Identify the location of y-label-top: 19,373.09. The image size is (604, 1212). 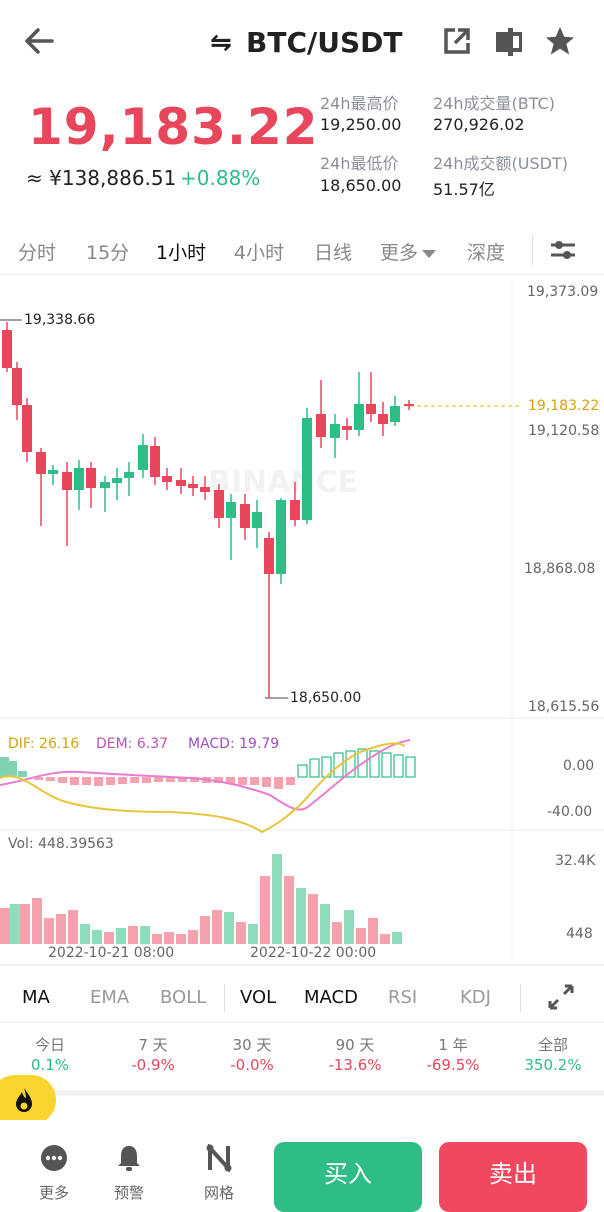
(563, 292).